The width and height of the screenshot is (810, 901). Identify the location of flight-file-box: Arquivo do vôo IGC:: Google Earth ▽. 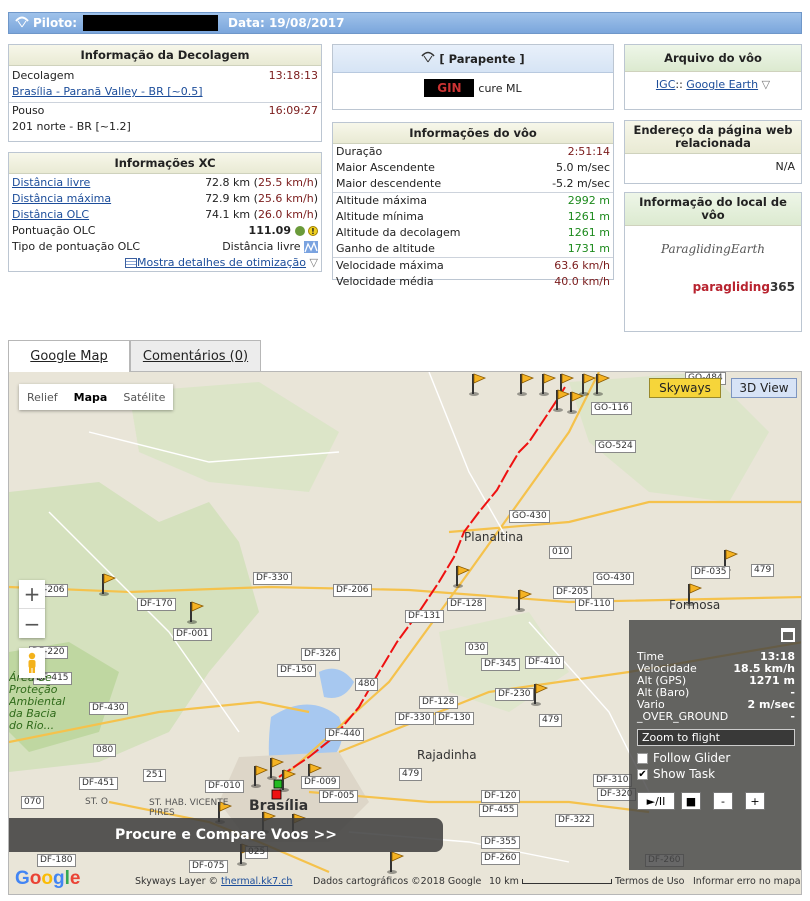
(713, 77).